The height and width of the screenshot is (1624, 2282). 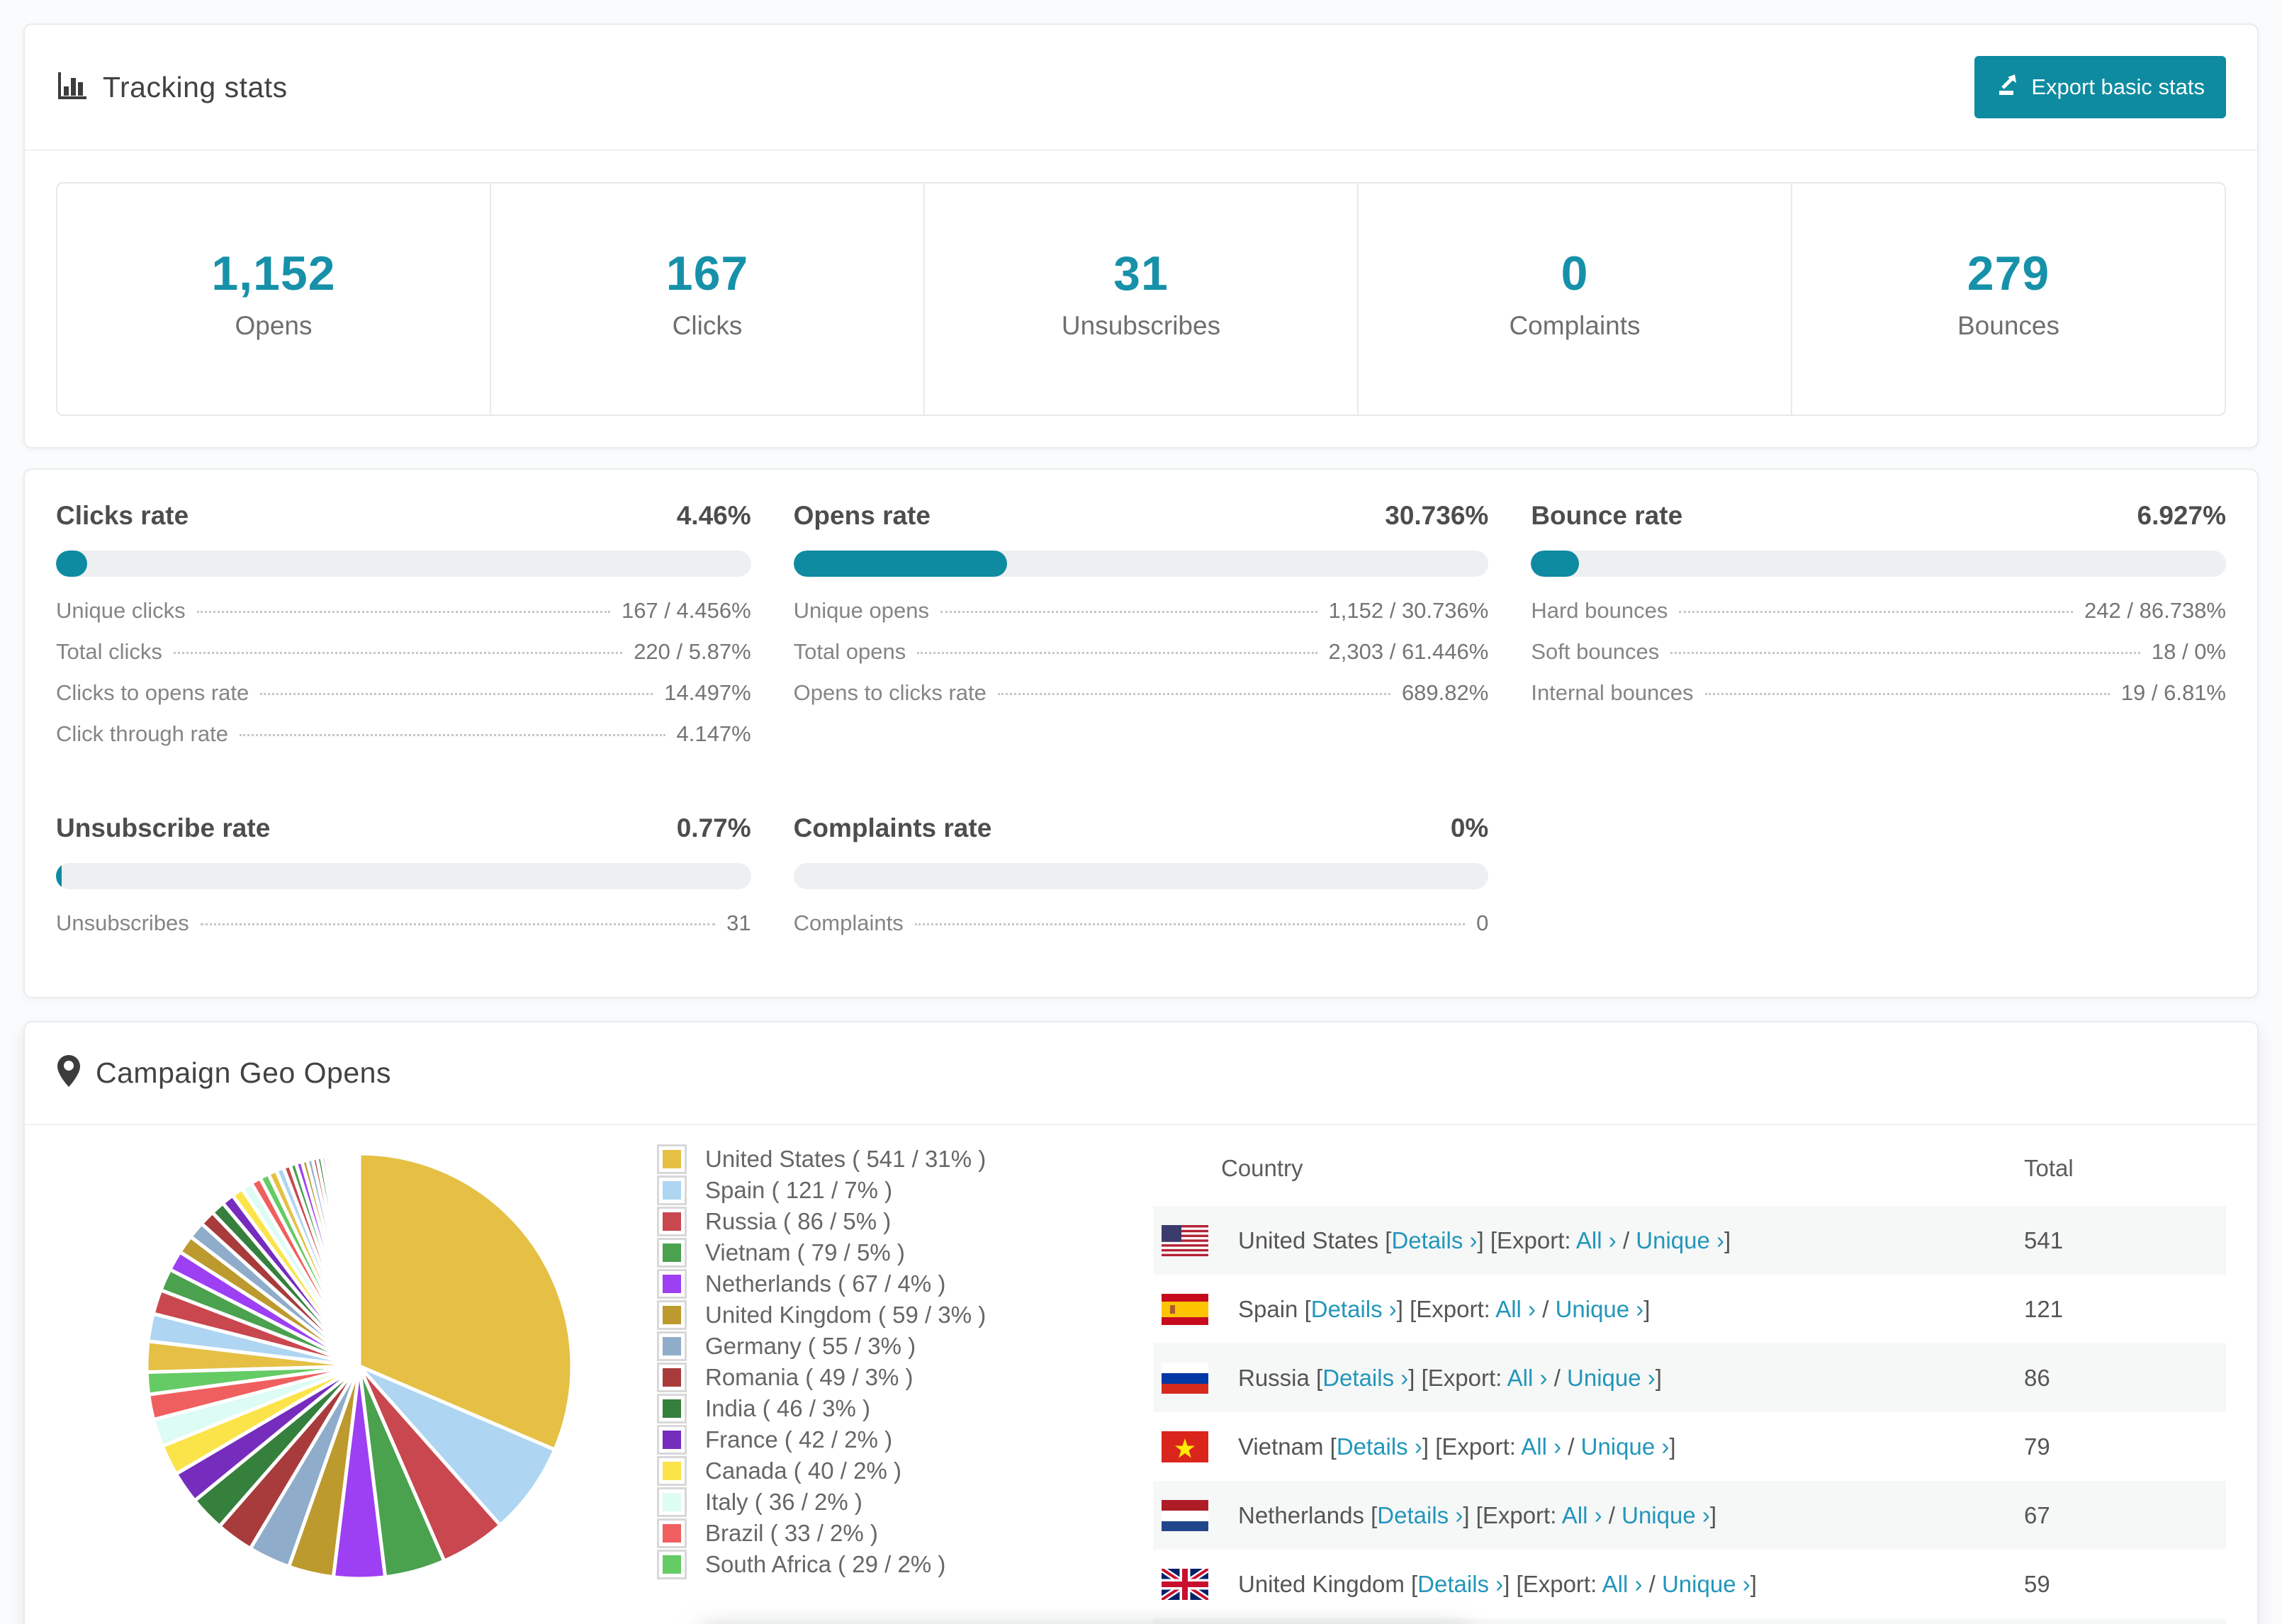 What do you see at coordinates (891, 1252) in the screenshot?
I see `legend-item-vietnam: Vietnam ( 79 / 5% )` at bounding box center [891, 1252].